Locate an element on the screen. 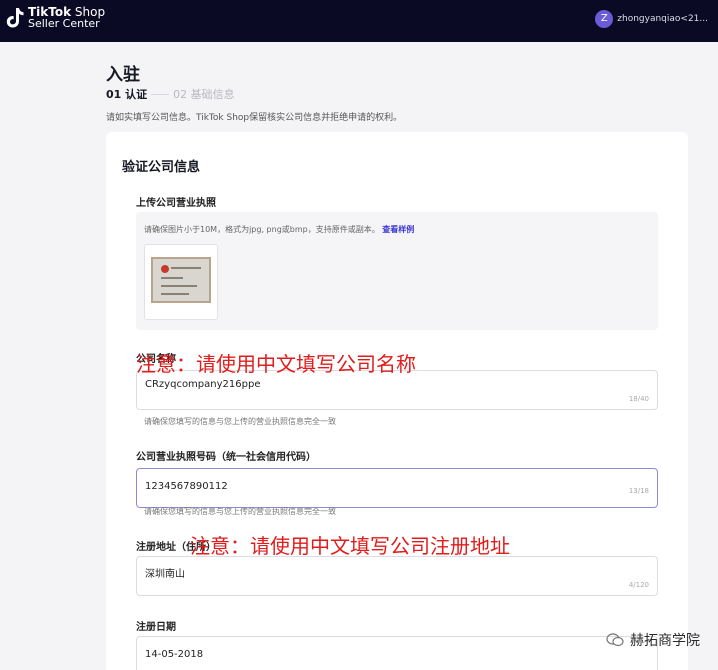 This screenshot has width=718, height=670. registered-address-input: 深圳南山 4/120 is located at coordinates (397, 576).